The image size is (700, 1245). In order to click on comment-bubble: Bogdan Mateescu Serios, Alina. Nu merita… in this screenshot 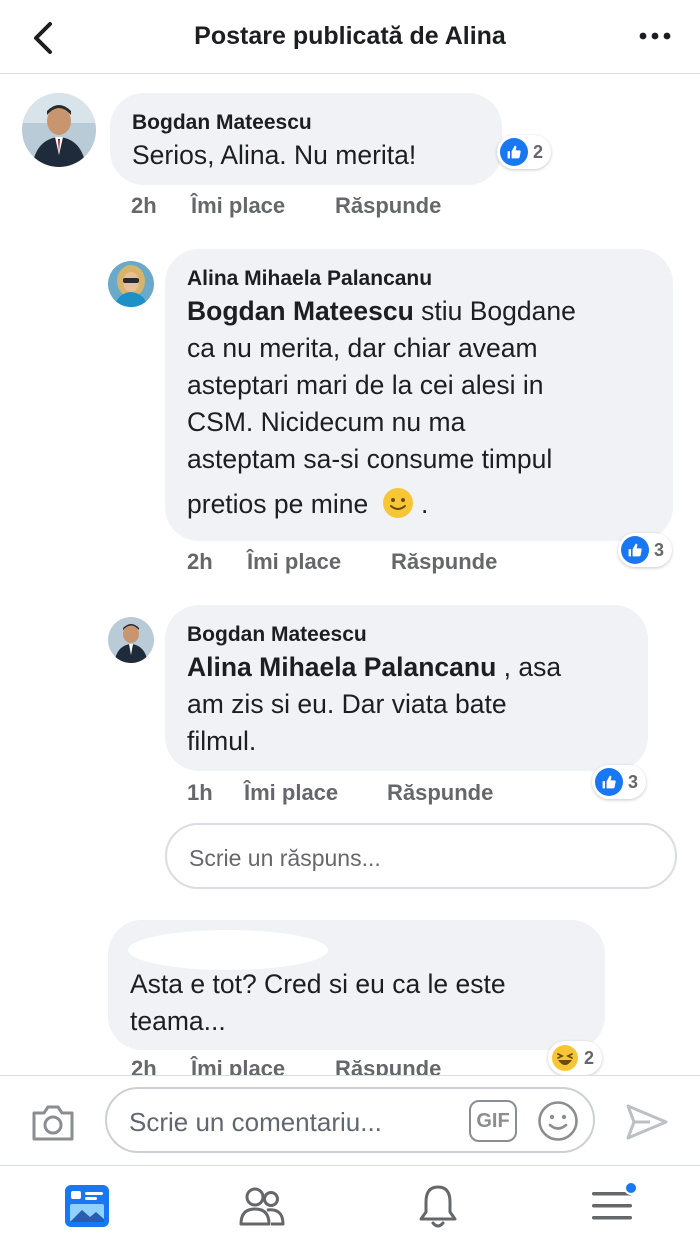, I will do `click(306, 139)`.